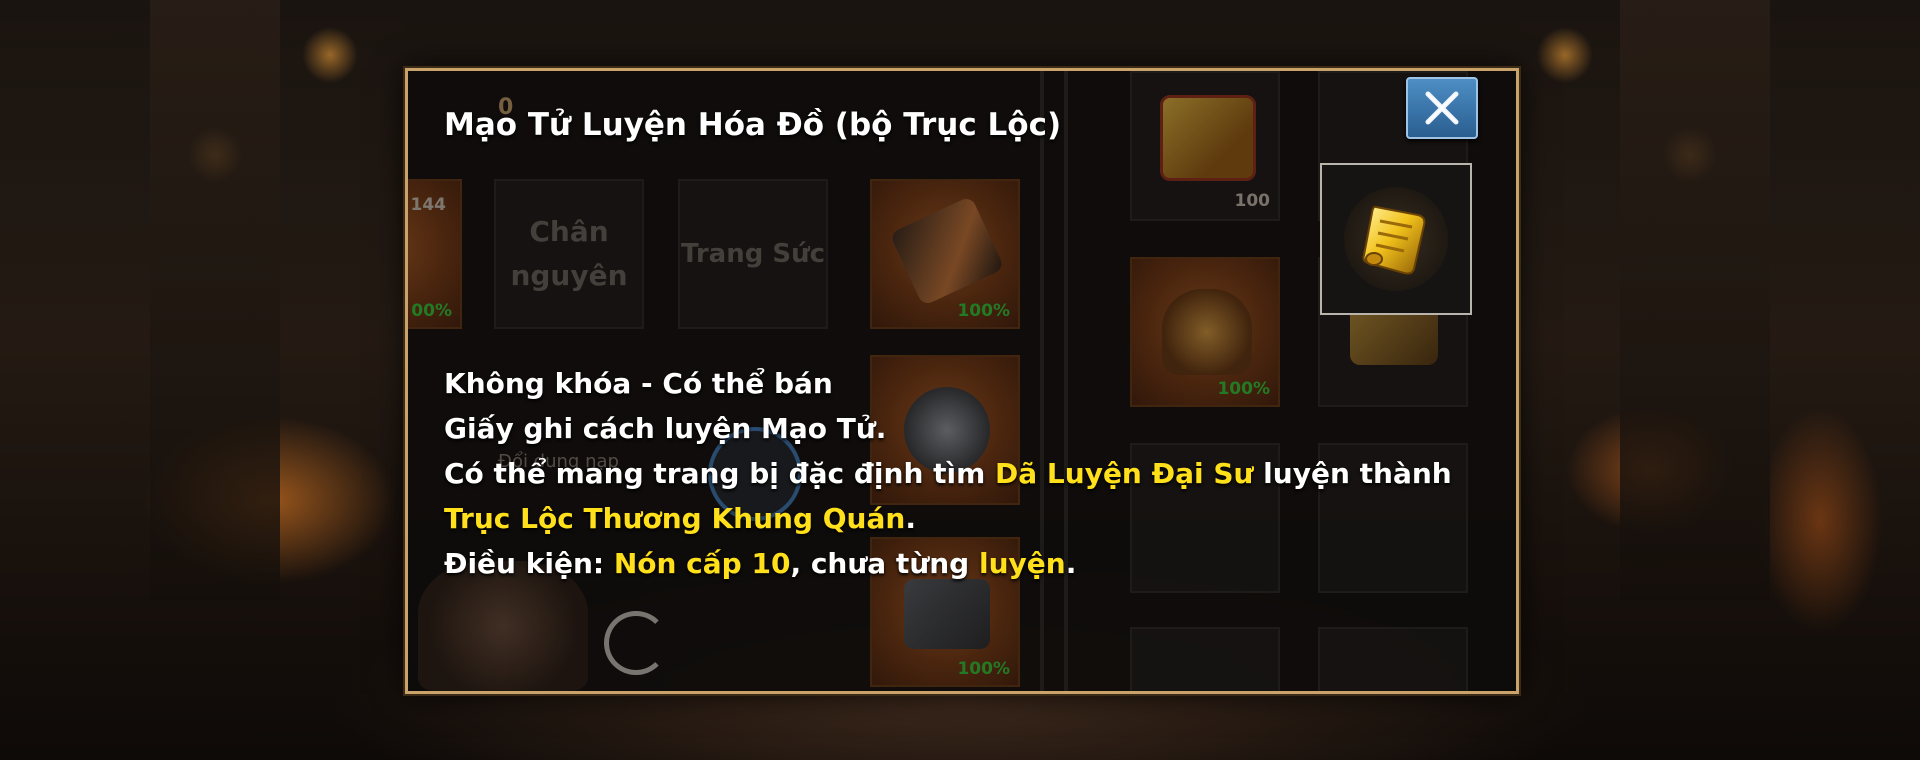  Describe the element at coordinates (435, 254) in the screenshot. I see `inventory-slot-edge: 144 00%` at that location.